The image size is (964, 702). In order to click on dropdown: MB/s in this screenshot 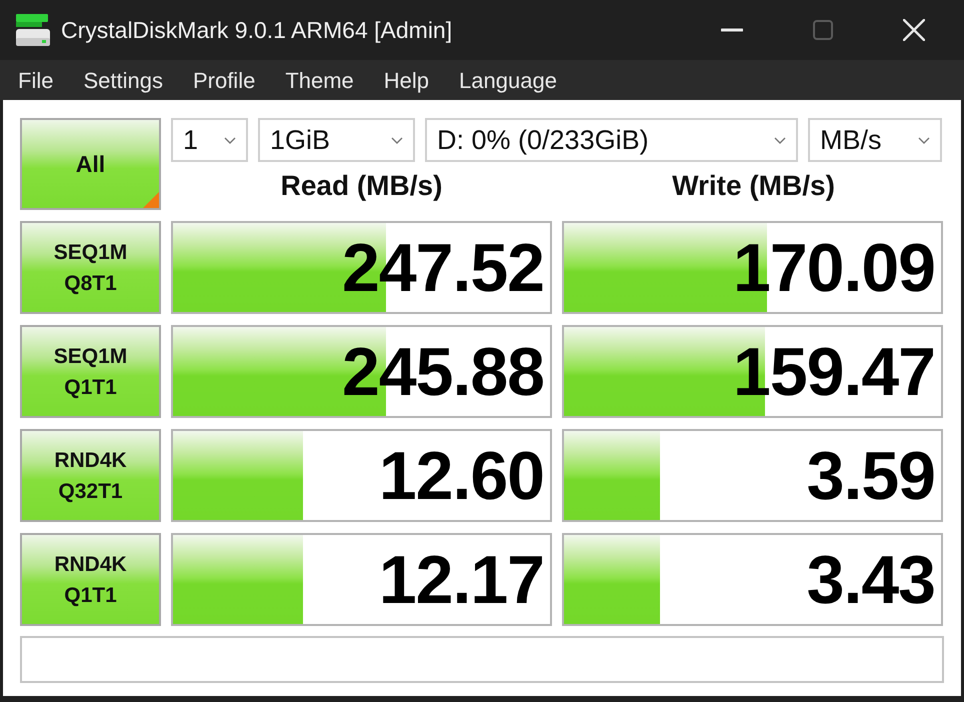, I will do `click(875, 140)`.